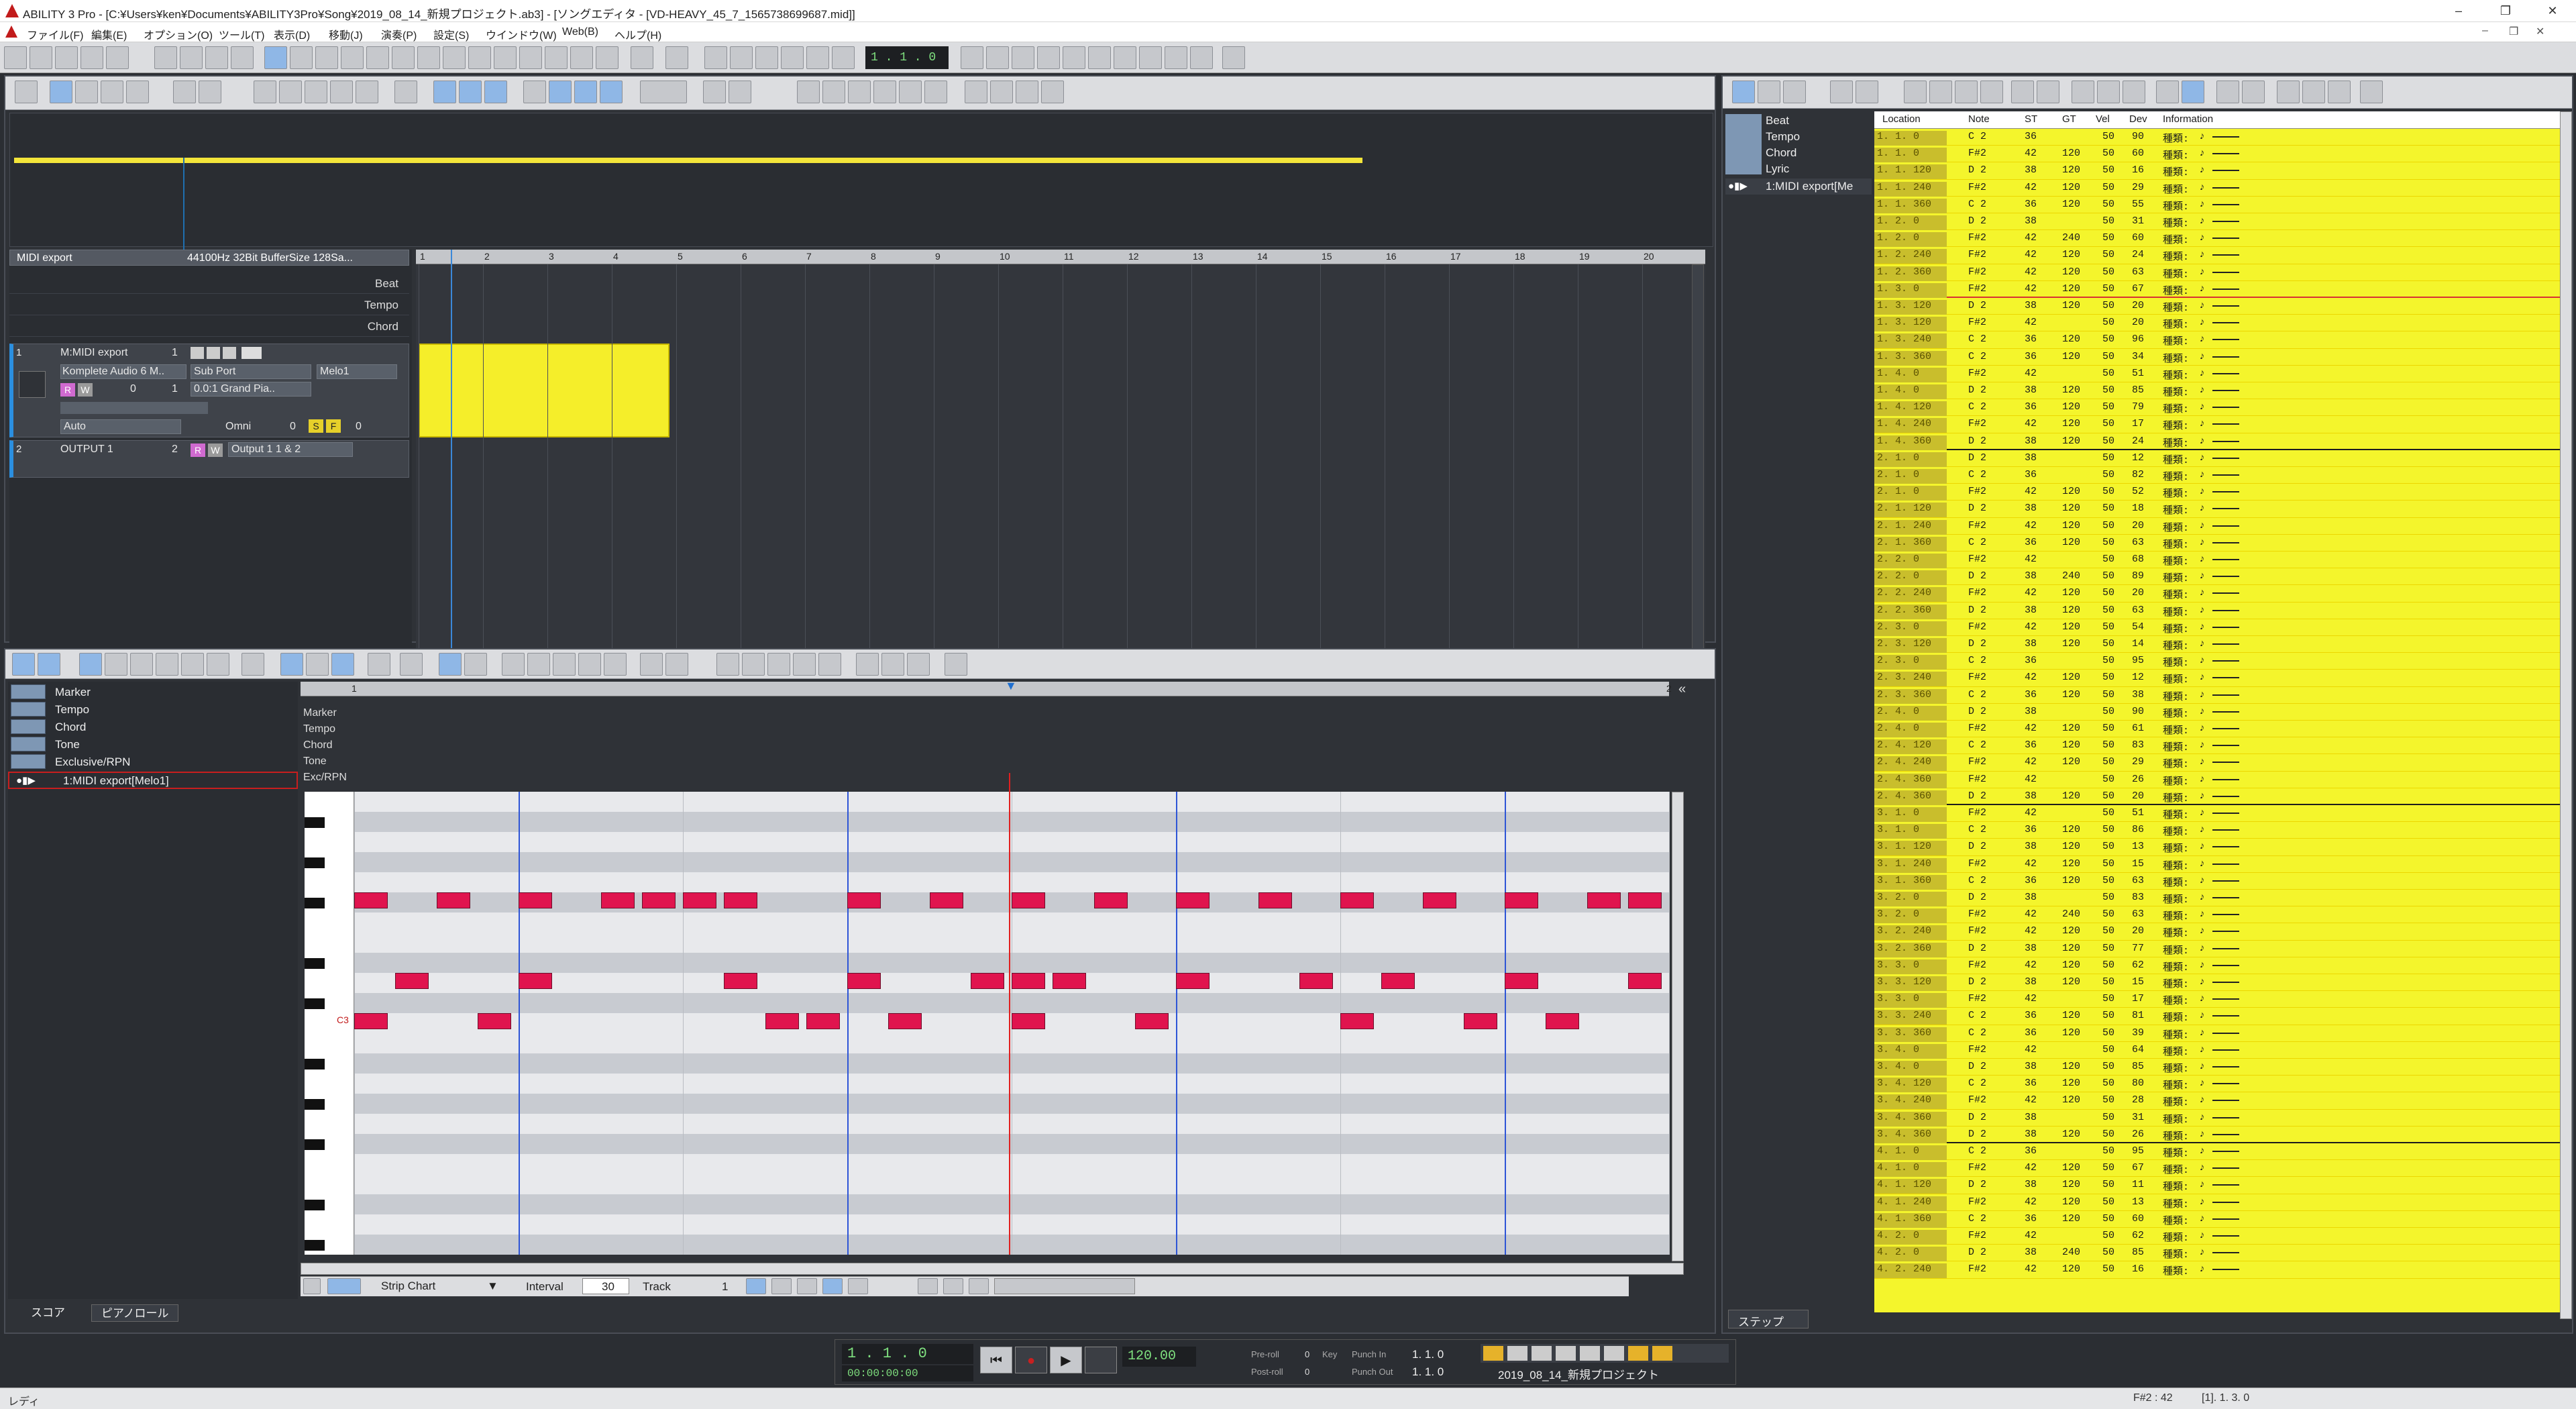  I want to click on ev-tool-a-icon, so click(1769, 92).